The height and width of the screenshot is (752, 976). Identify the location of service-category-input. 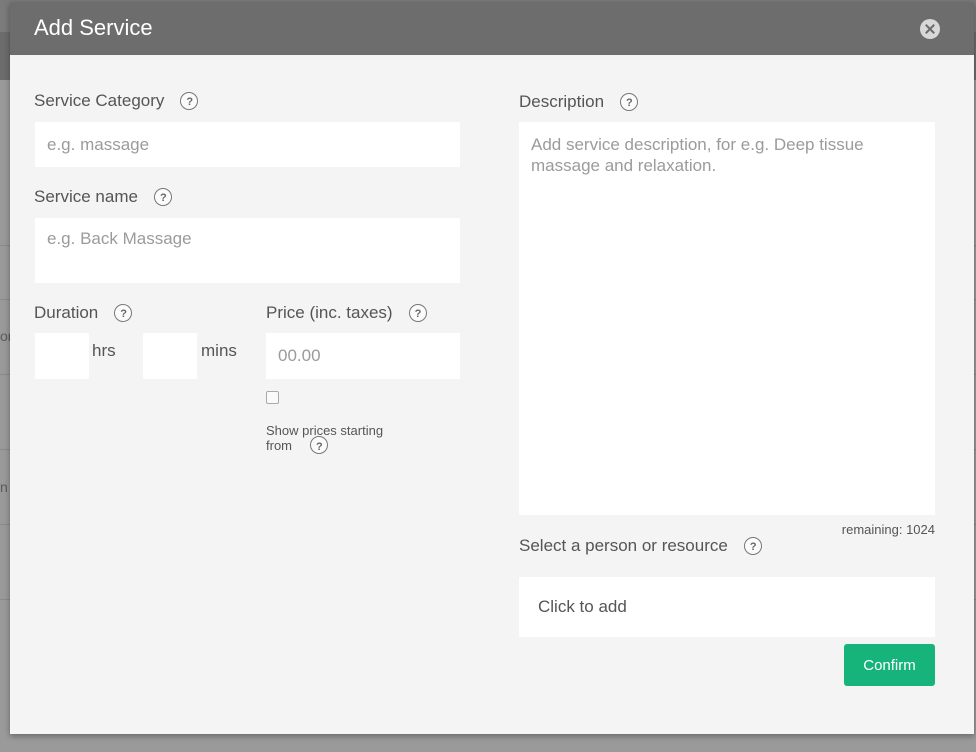
(247, 144).